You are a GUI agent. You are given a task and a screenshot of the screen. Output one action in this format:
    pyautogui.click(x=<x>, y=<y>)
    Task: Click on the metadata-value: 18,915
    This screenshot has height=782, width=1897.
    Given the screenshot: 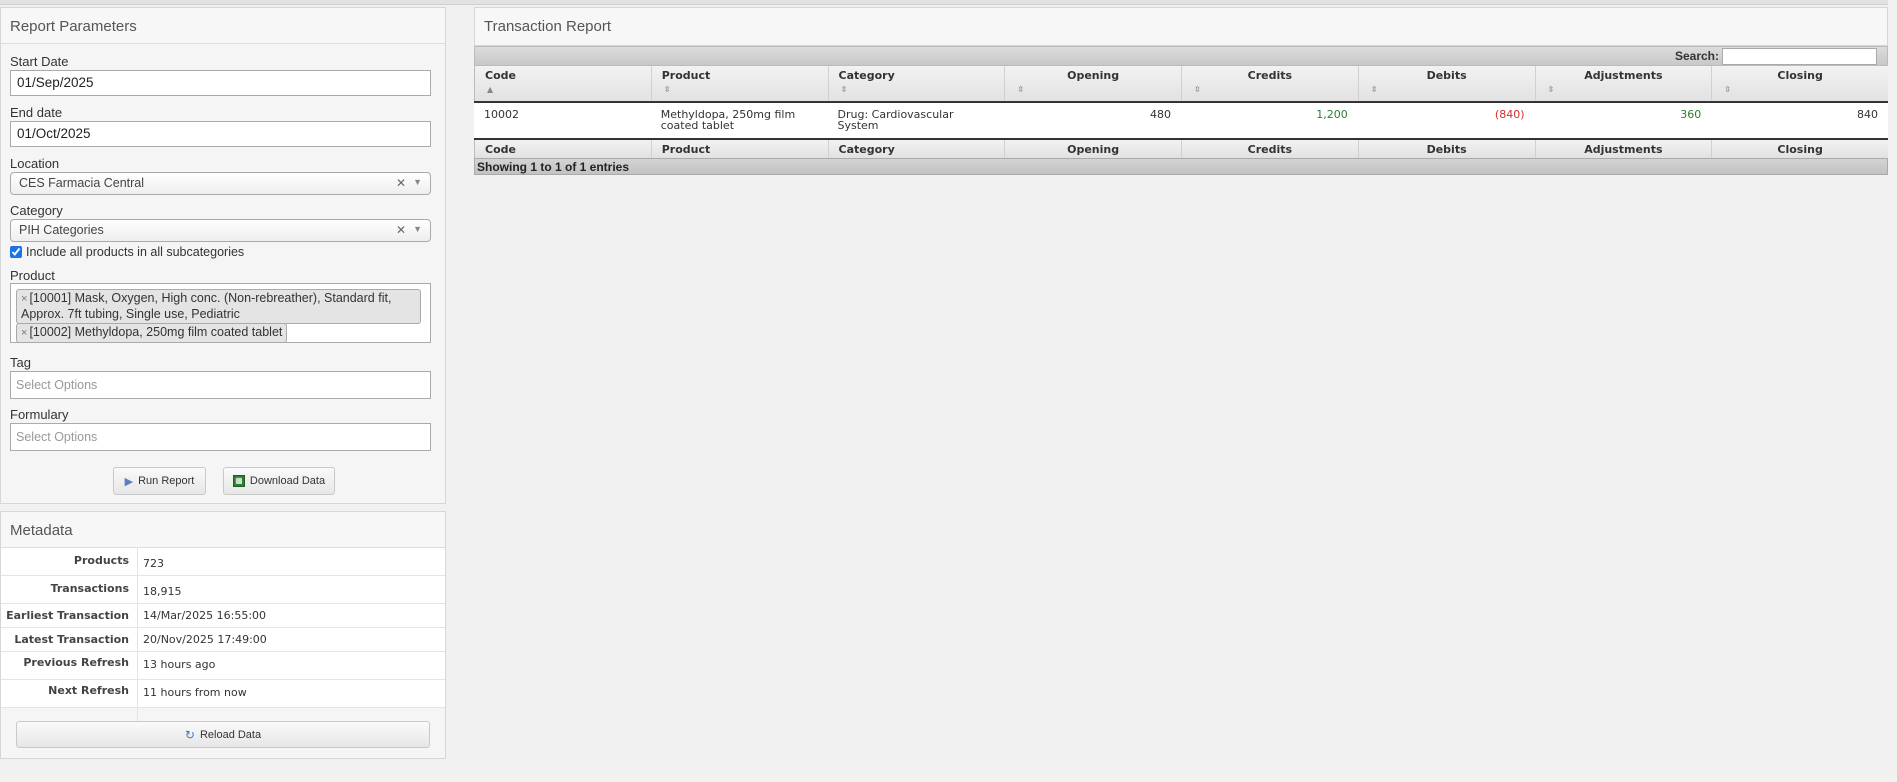 What is the action you would take?
    pyautogui.click(x=162, y=591)
    